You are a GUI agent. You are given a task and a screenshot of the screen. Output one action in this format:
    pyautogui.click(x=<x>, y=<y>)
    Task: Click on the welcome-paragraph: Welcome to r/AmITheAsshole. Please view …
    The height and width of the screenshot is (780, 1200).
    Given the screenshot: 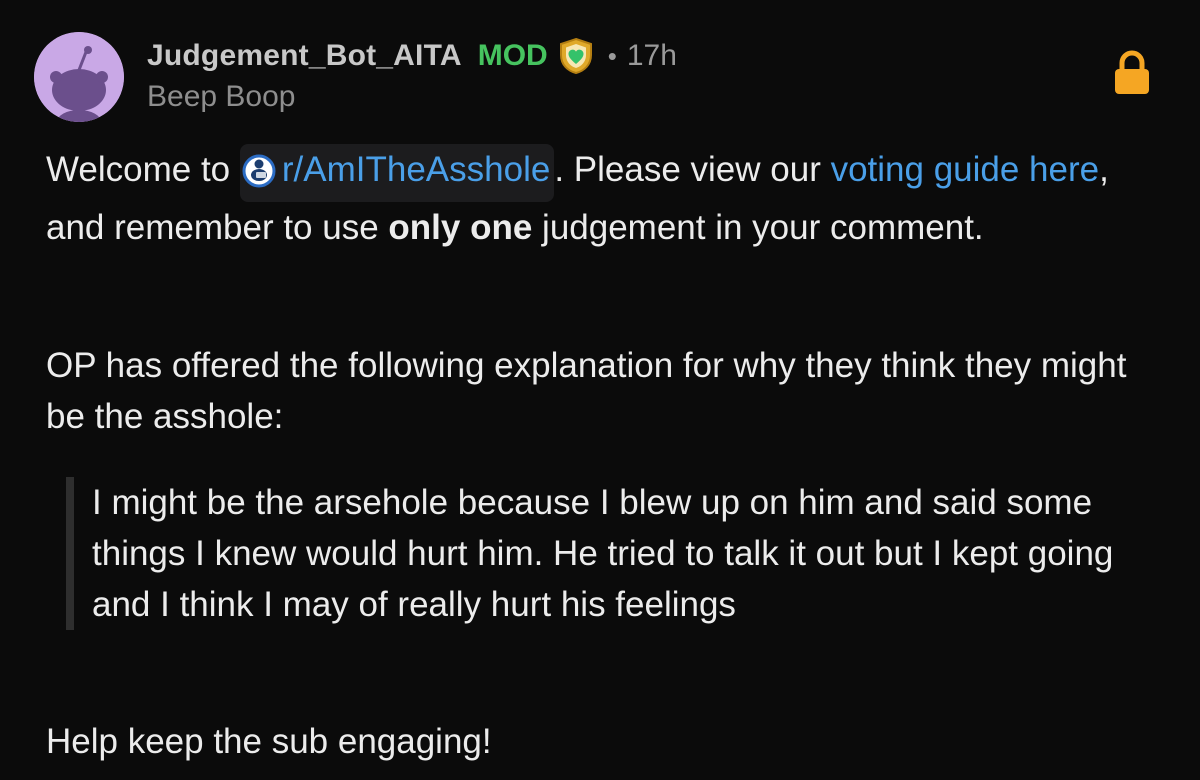 What is the action you would take?
    pyautogui.click(x=601, y=198)
    